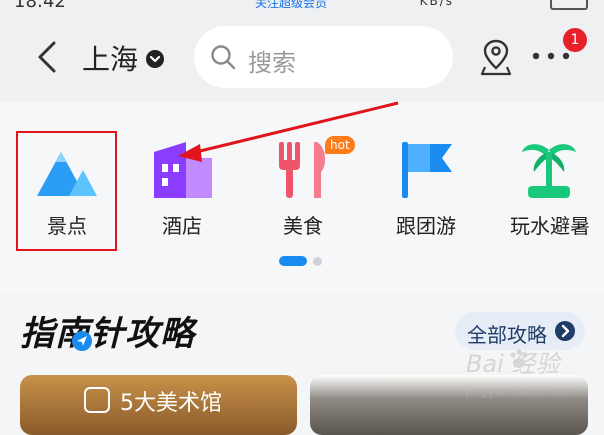 This screenshot has height=435, width=604. Describe the element at coordinates (303, 226) in the screenshot. I see `category-label: 美食` at that location.